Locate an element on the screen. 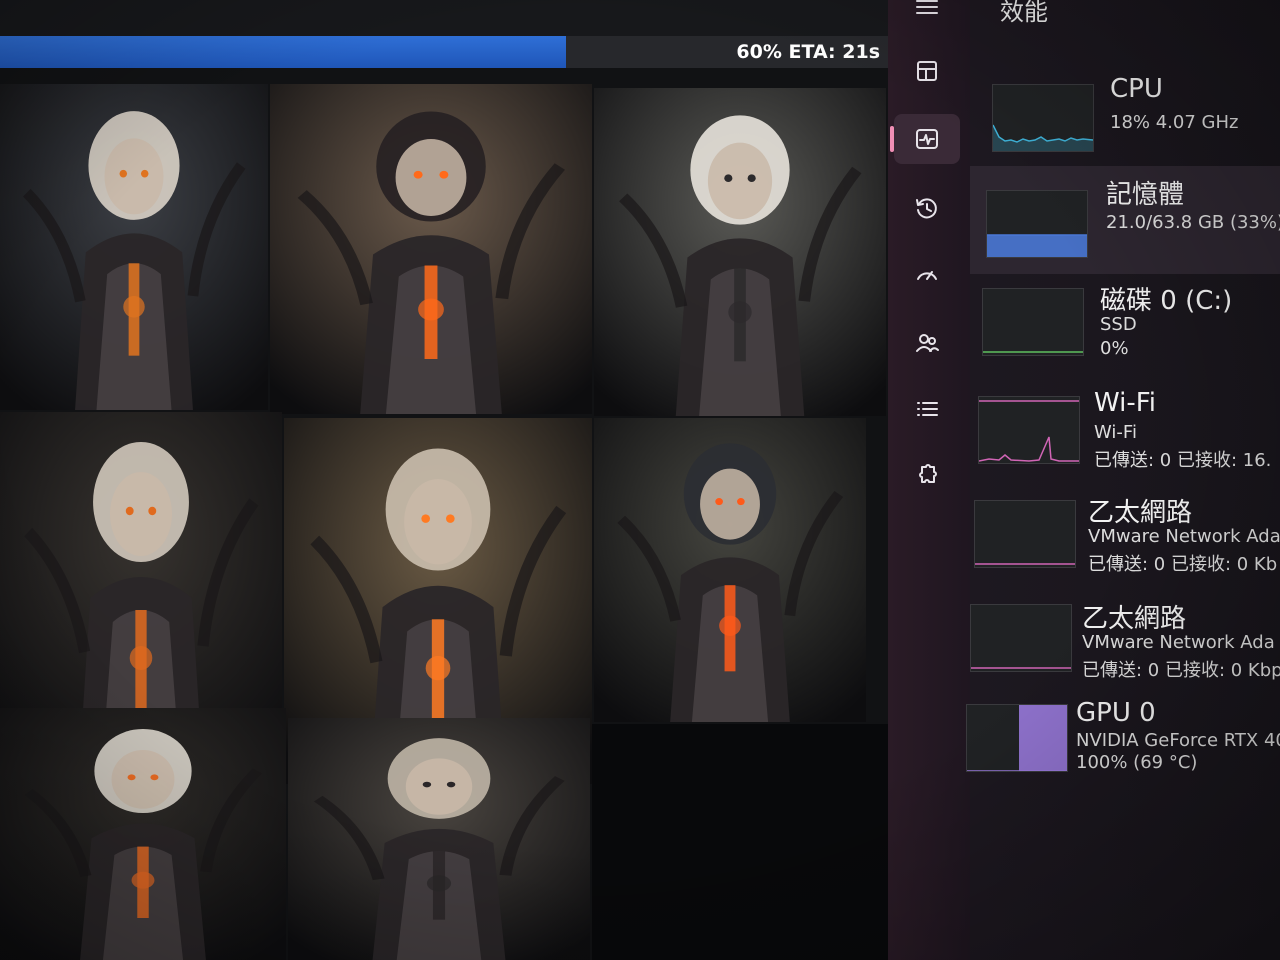  task-manager-nav-rail is located at coordinates (929, 480).